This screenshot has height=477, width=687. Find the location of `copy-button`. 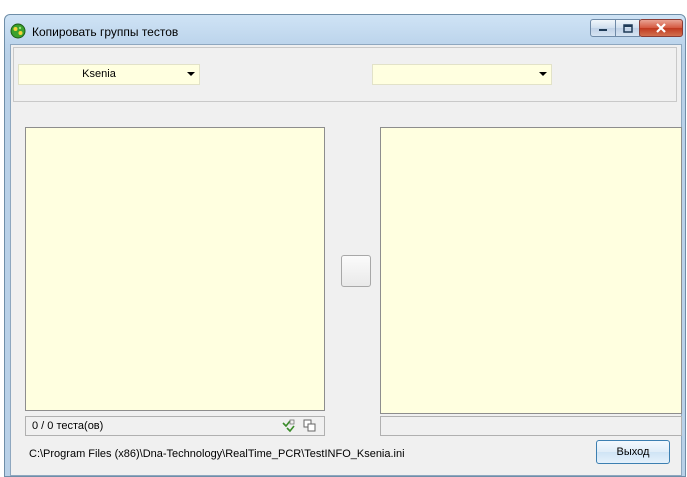

copy-button is located at coordinates (356, 271).